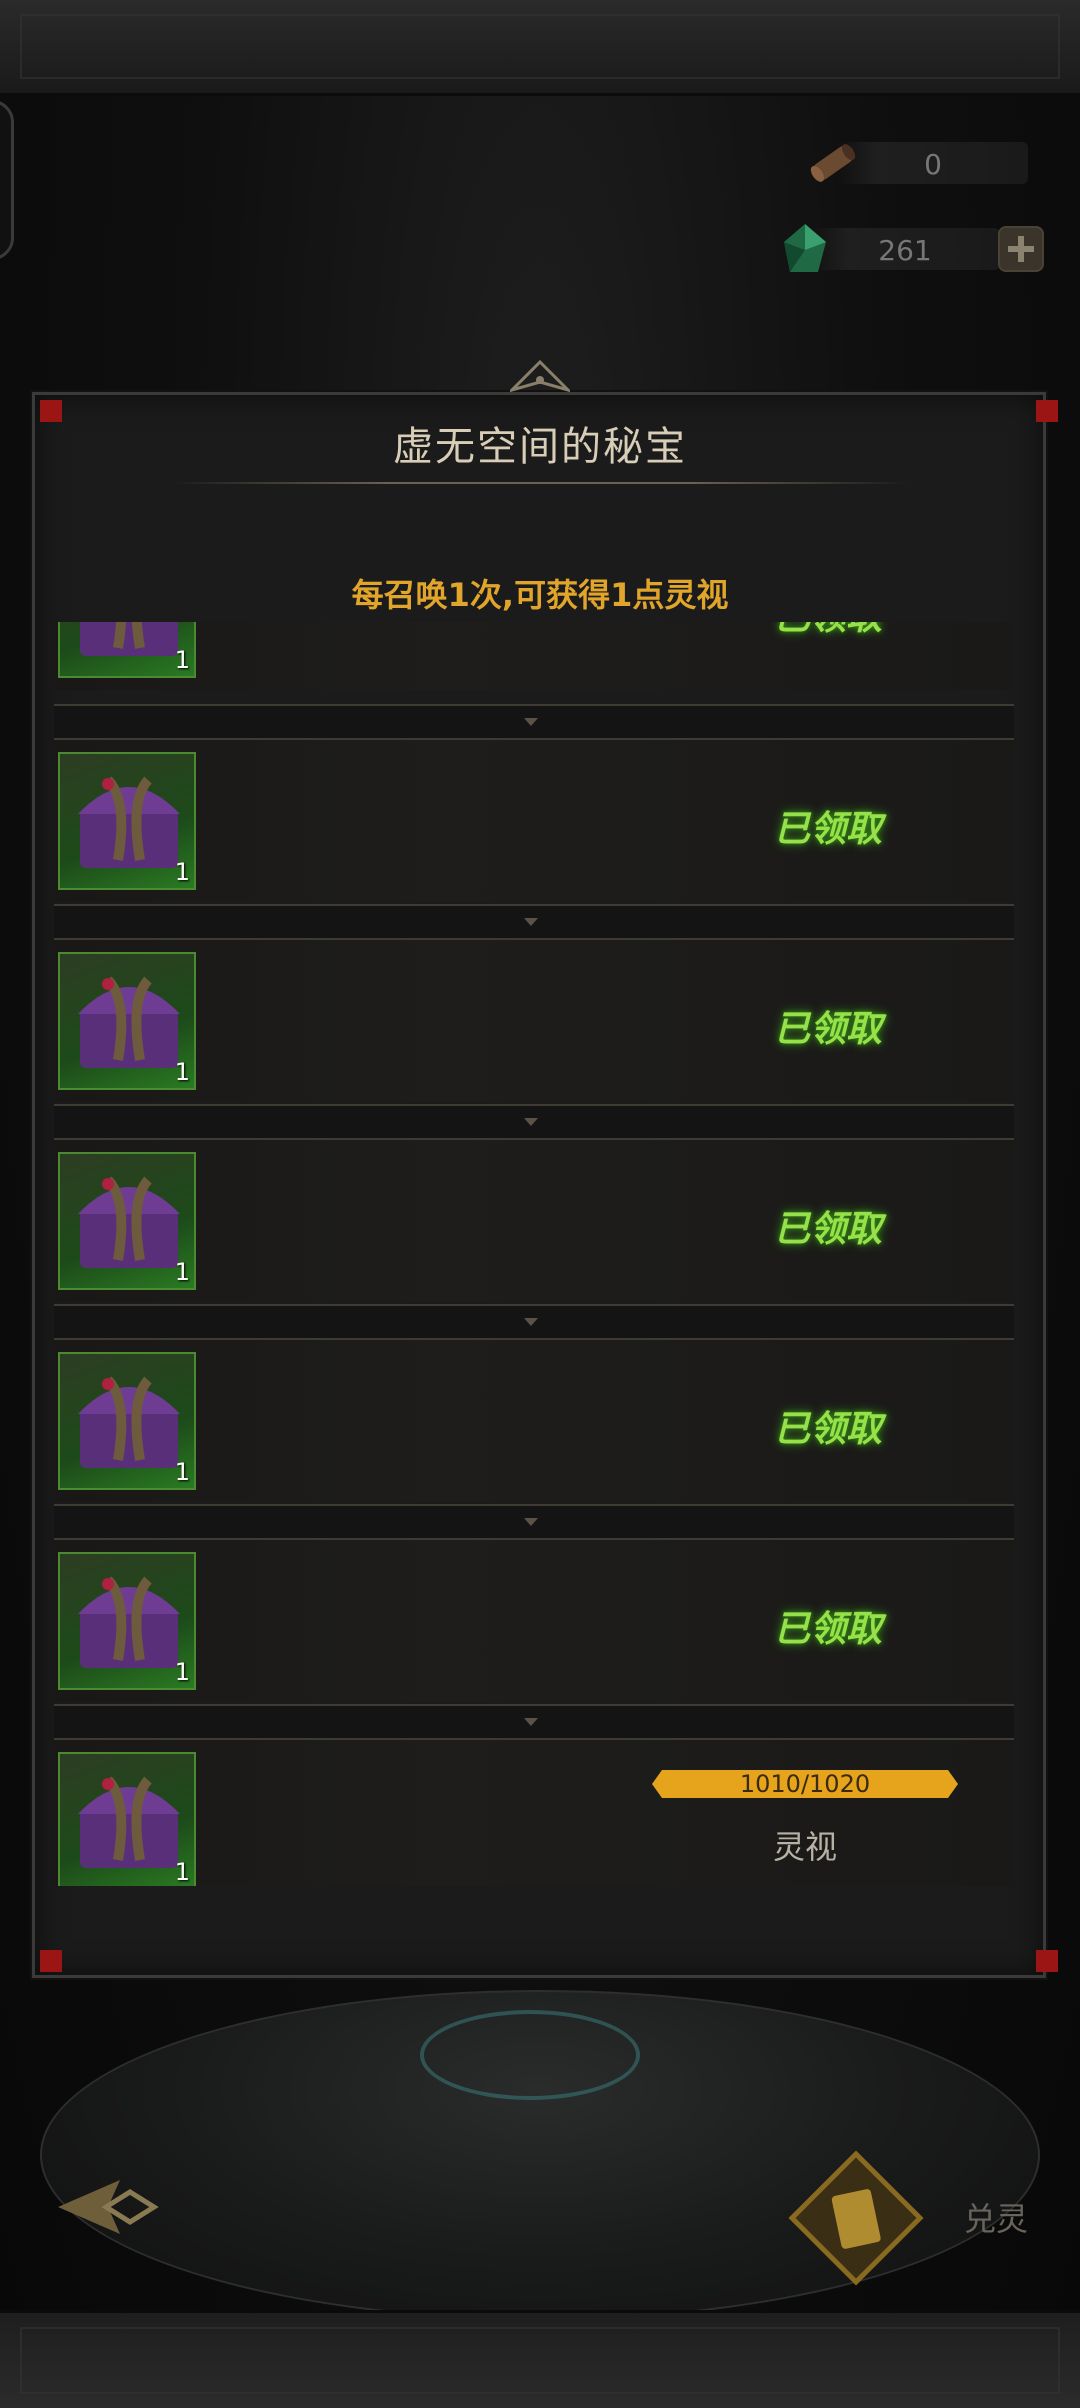 The height and width of the screenshot is (2408, 1080). I want to click on top-ornate-bar, so click(540, 48).